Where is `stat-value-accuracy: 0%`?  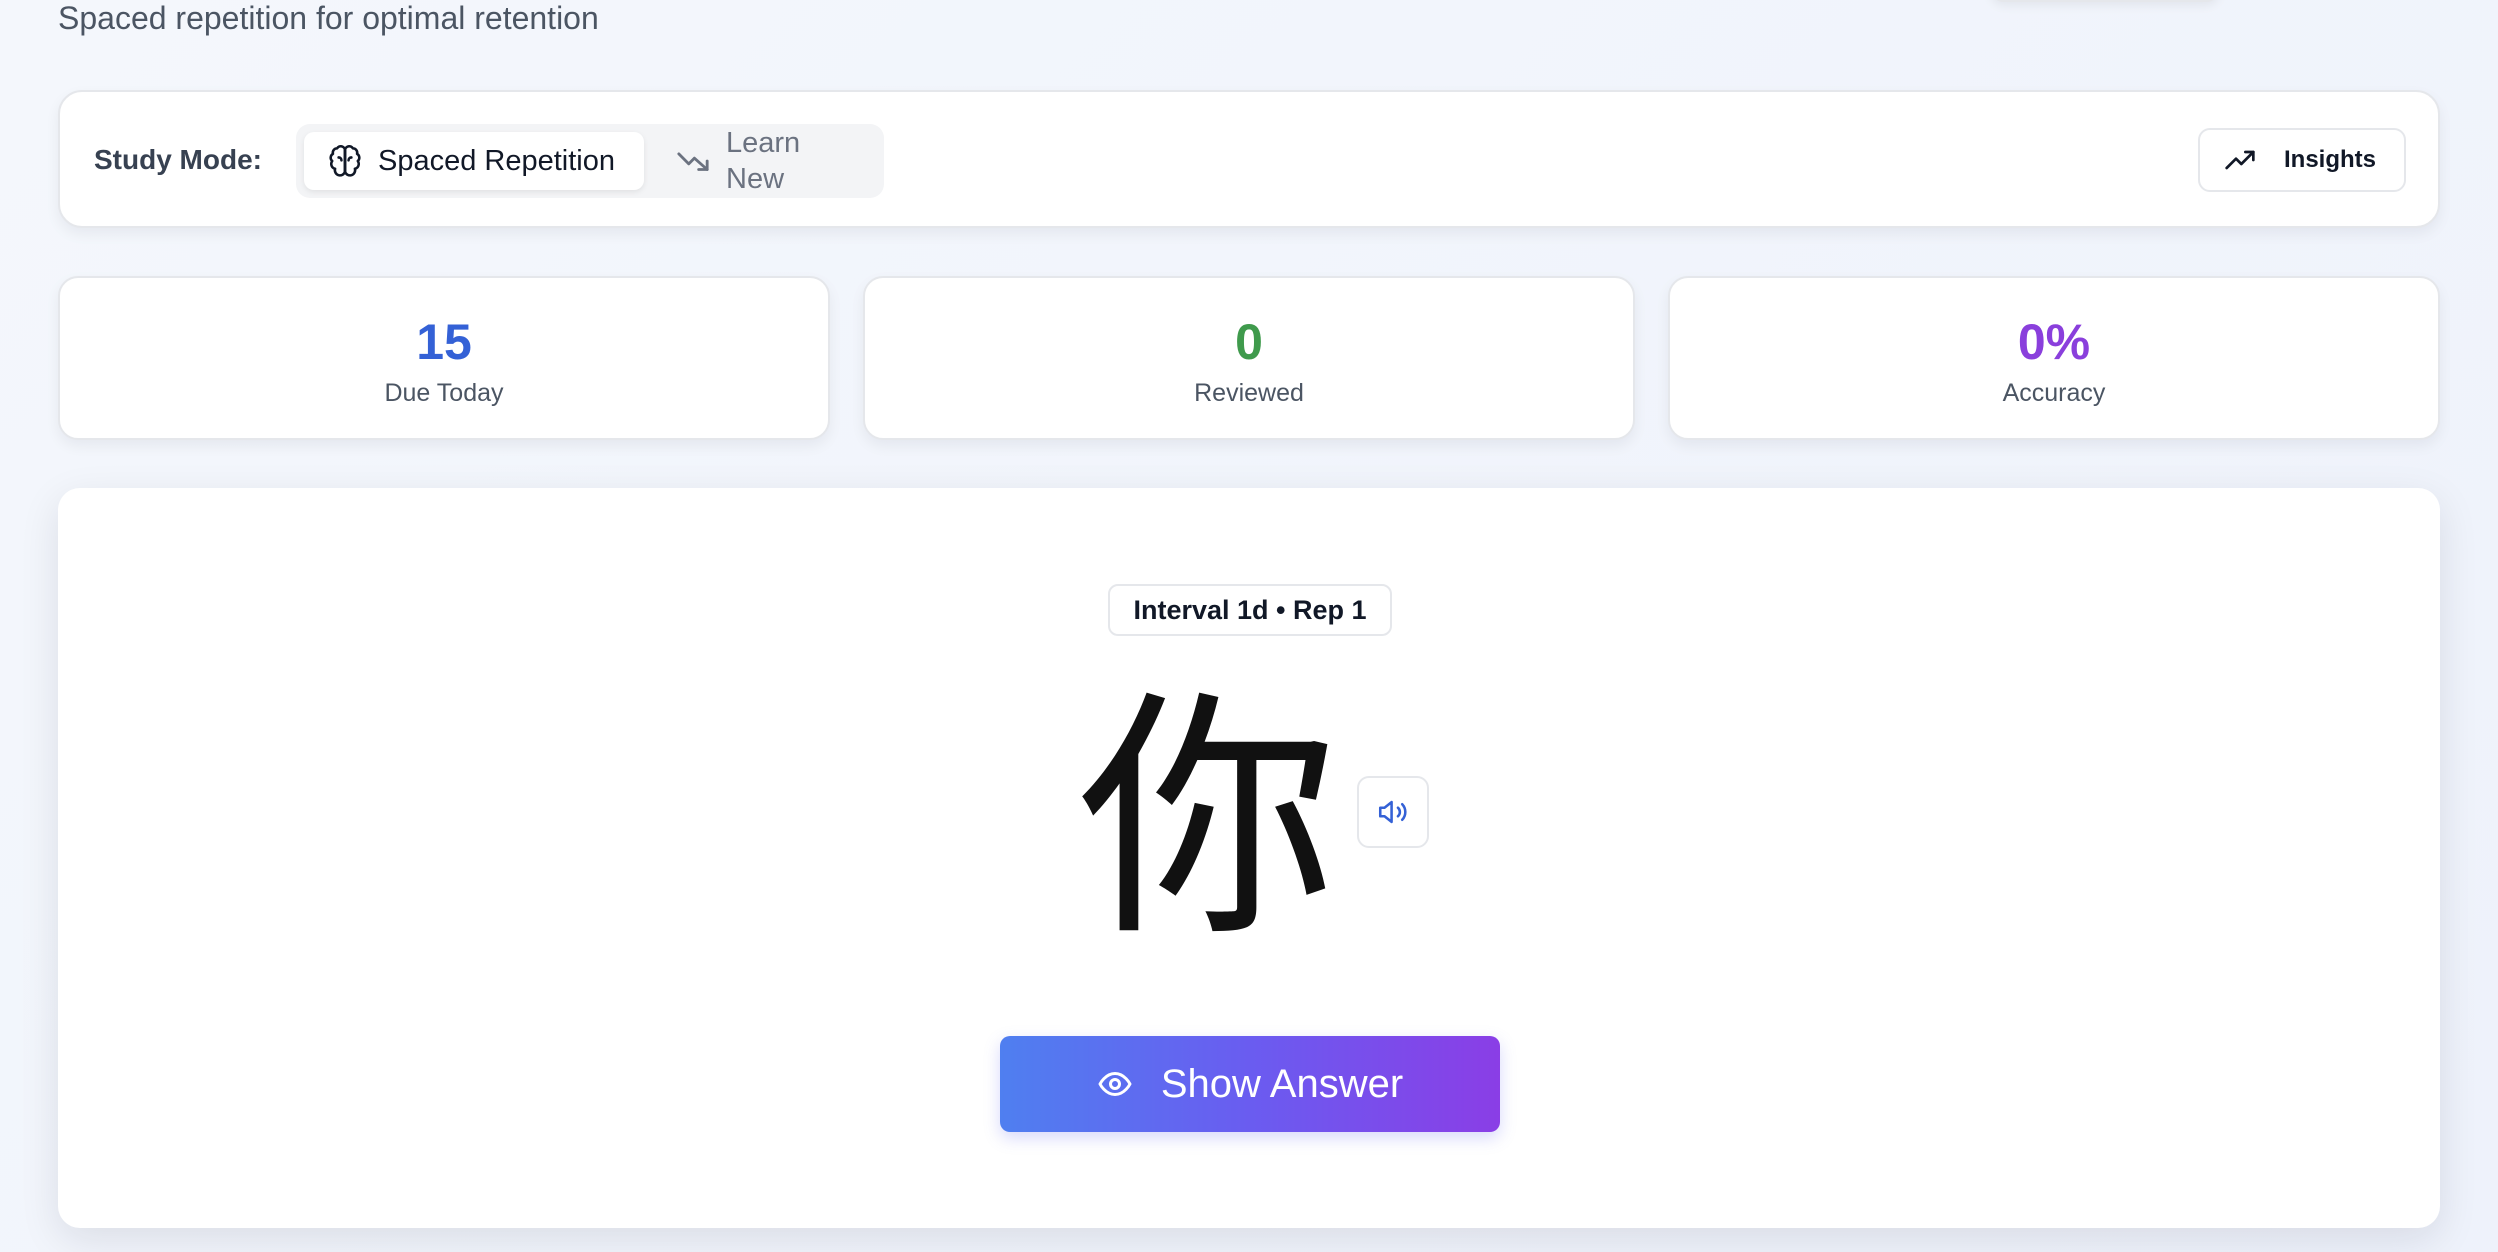 stat-value-accuracy: 0% is located at coordinates (2054, 342).